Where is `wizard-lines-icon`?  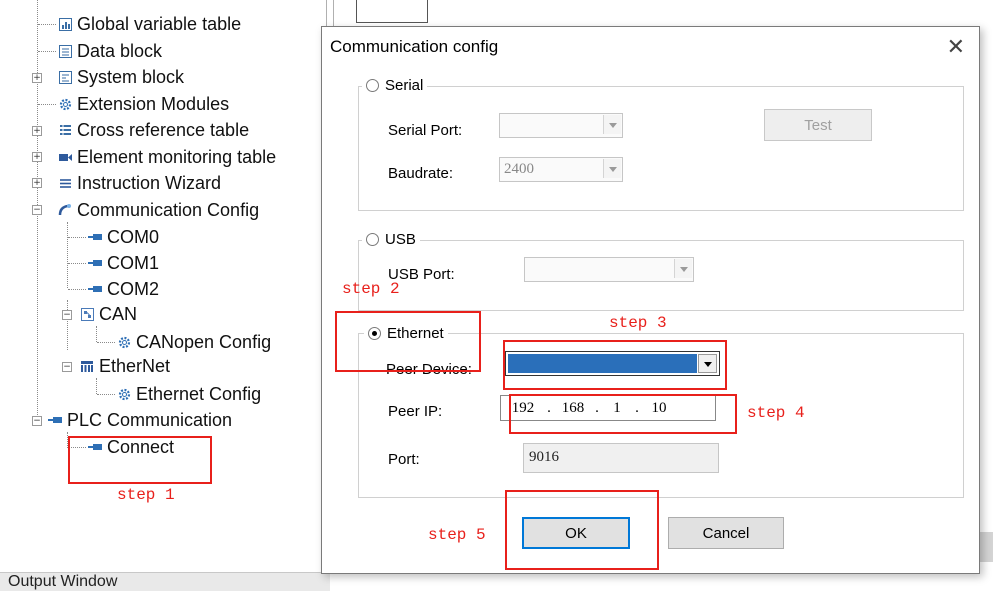
wizard-lines-icon is located at coordinates (65, 183).